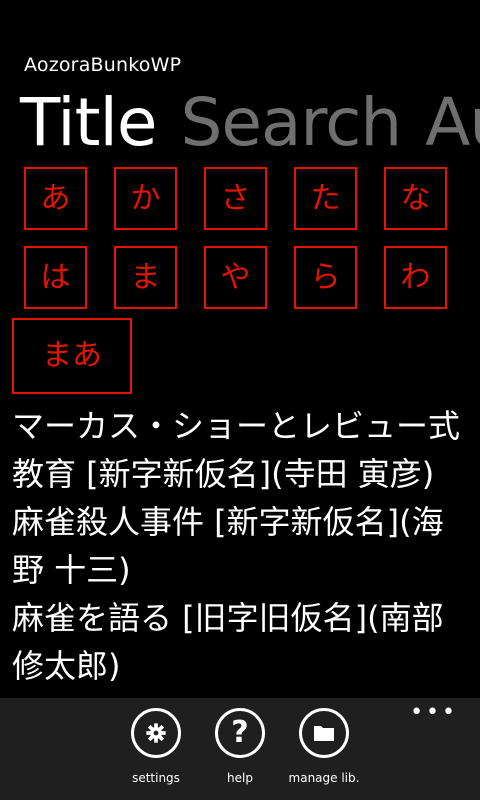  I want to click on settings-label: settings, so click(156, 778).